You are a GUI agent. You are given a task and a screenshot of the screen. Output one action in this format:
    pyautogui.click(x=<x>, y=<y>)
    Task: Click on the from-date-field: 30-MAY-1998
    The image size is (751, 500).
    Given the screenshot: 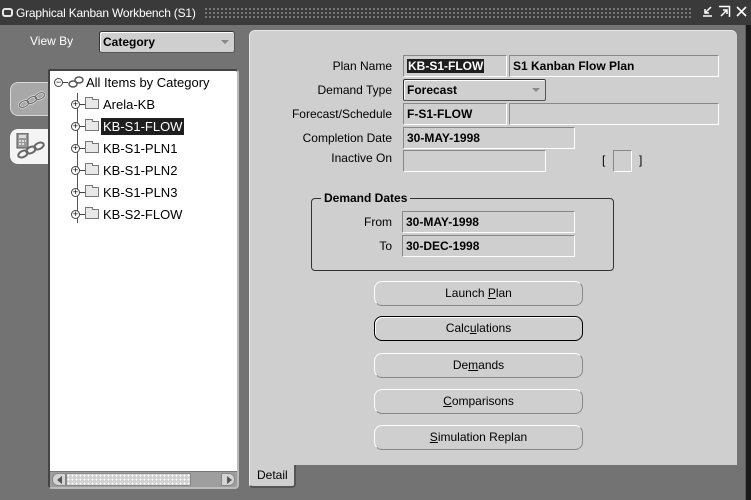 What is the action you would take?
    pyautogui.click(x=488, y=222)
    